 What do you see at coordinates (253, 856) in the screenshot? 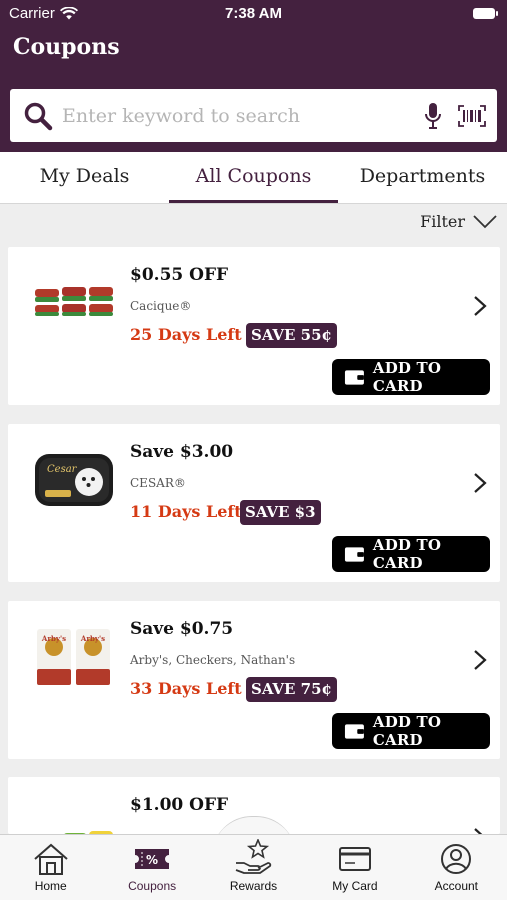
I see `rewards-icon` at bounding box center [253, 856].